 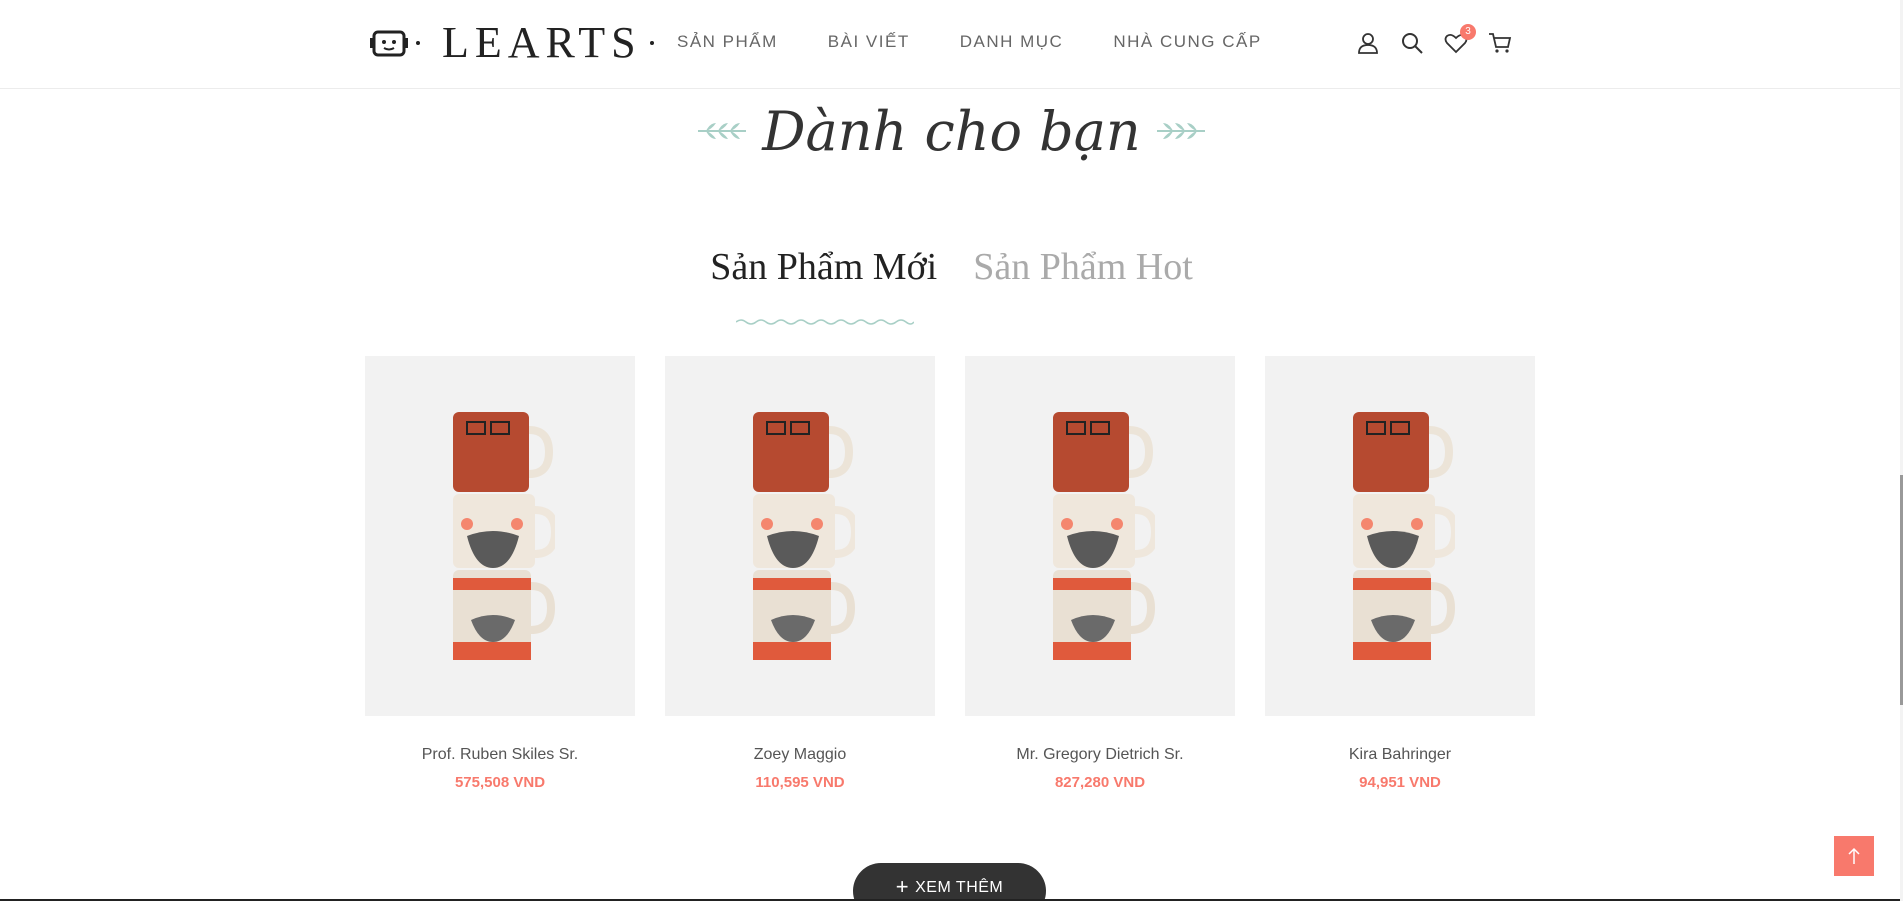 I want to click on leaf-decoration-right-icon, so click(x=1180, y=131).